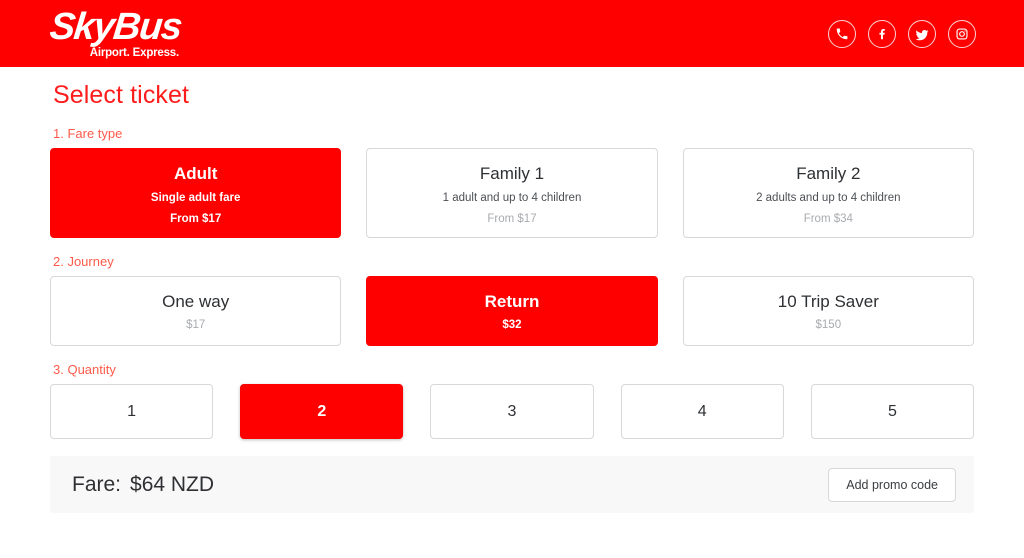 Image resolution: width=1024 pixels, height=558 pixels. I want to click on fare-total-label: Fare:, so click(97, 484).